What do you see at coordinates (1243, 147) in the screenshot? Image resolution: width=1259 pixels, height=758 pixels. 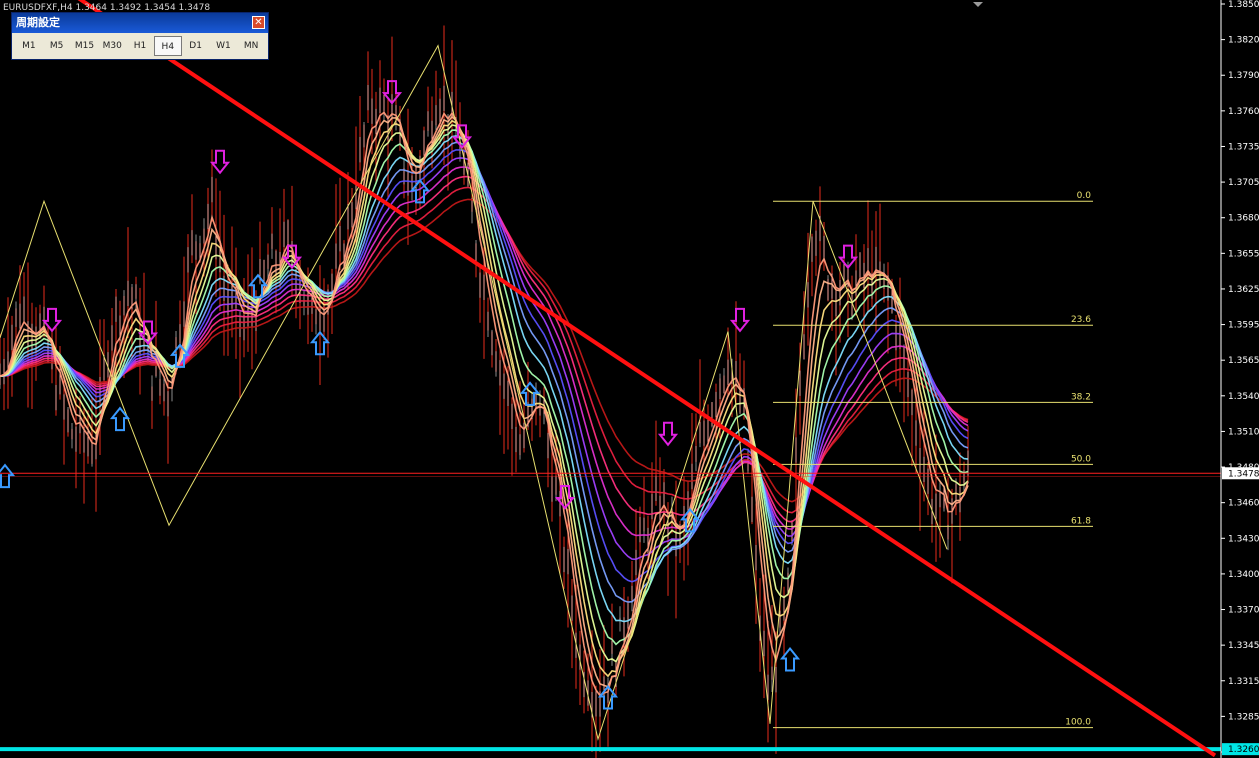 I see `price-tick-label: 1.3735` at bounding box center [1243, 147].